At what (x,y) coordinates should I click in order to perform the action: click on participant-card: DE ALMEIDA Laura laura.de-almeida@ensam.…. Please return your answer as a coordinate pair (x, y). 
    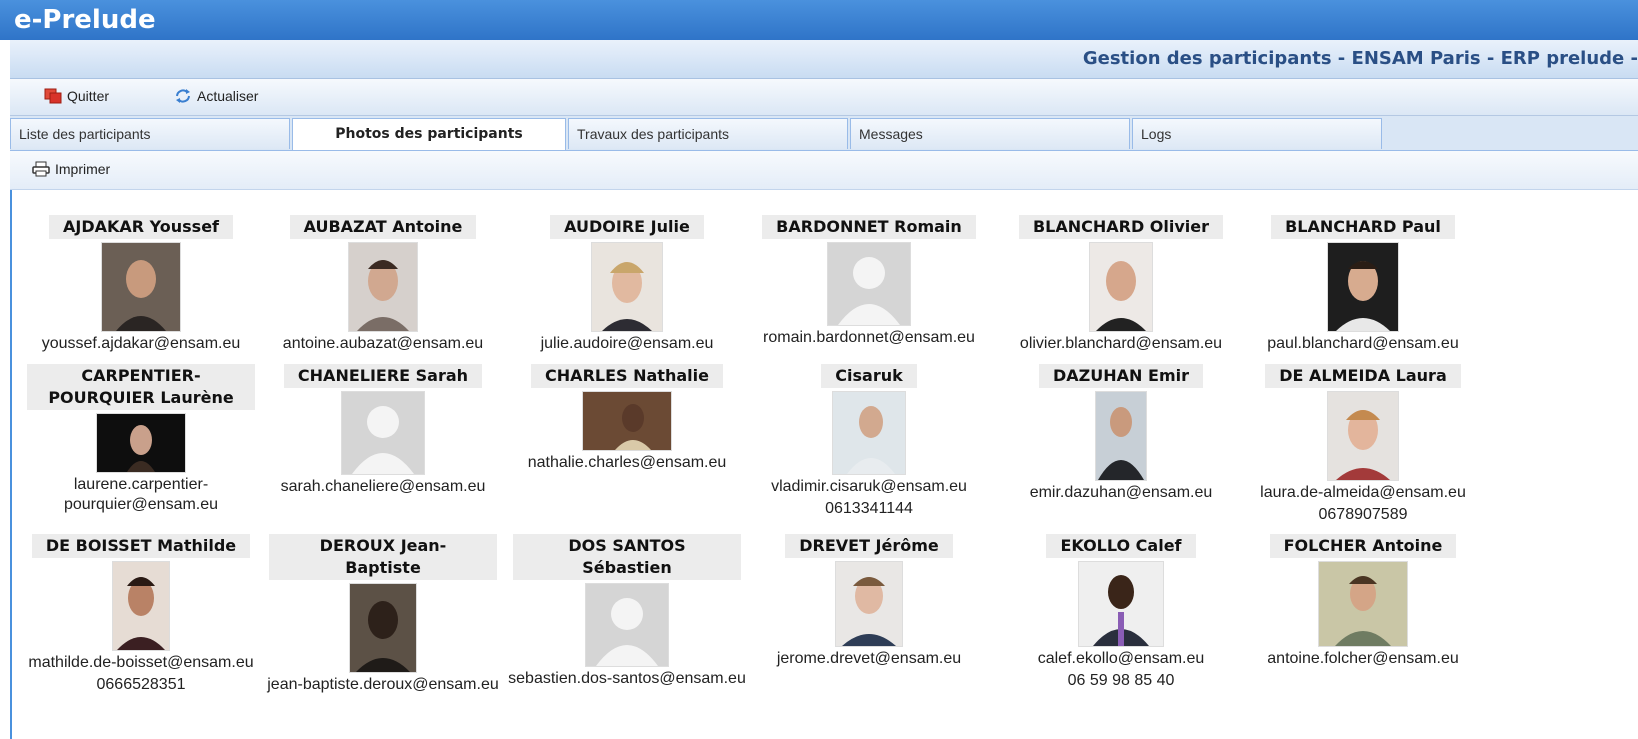
    Looking at the image, I should click on (1363, 444).